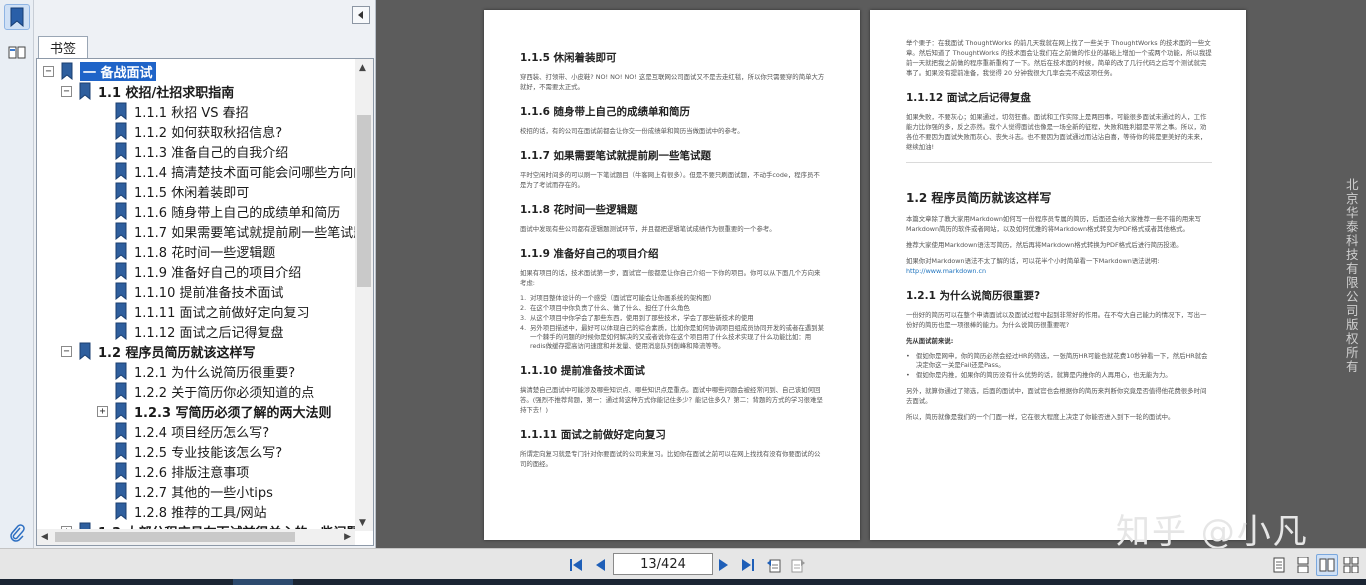 The height and width of the screenshot is (585, 1366). Describe the element at coordinates (1059, 162) in the screenshot. I see `divider` at that location.